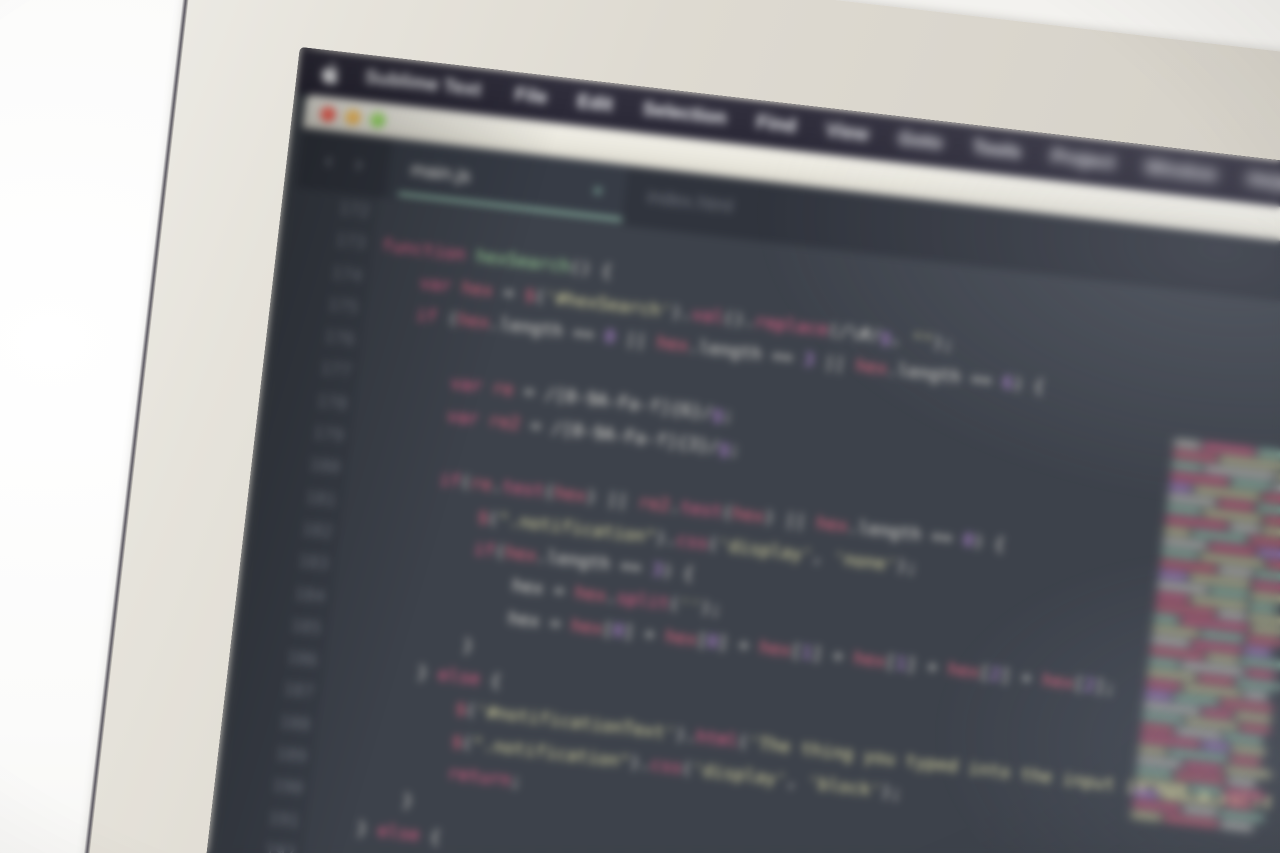  I want to click on menu-item-app: Sublime Text, so click(423, 84).